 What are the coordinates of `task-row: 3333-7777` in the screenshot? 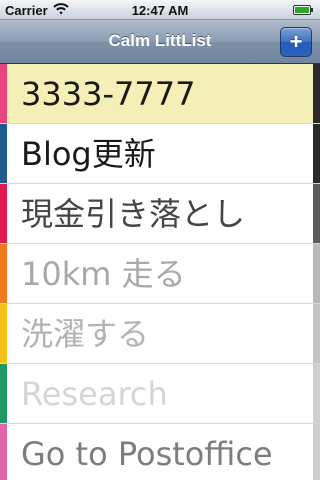 It's located at (160, 94).